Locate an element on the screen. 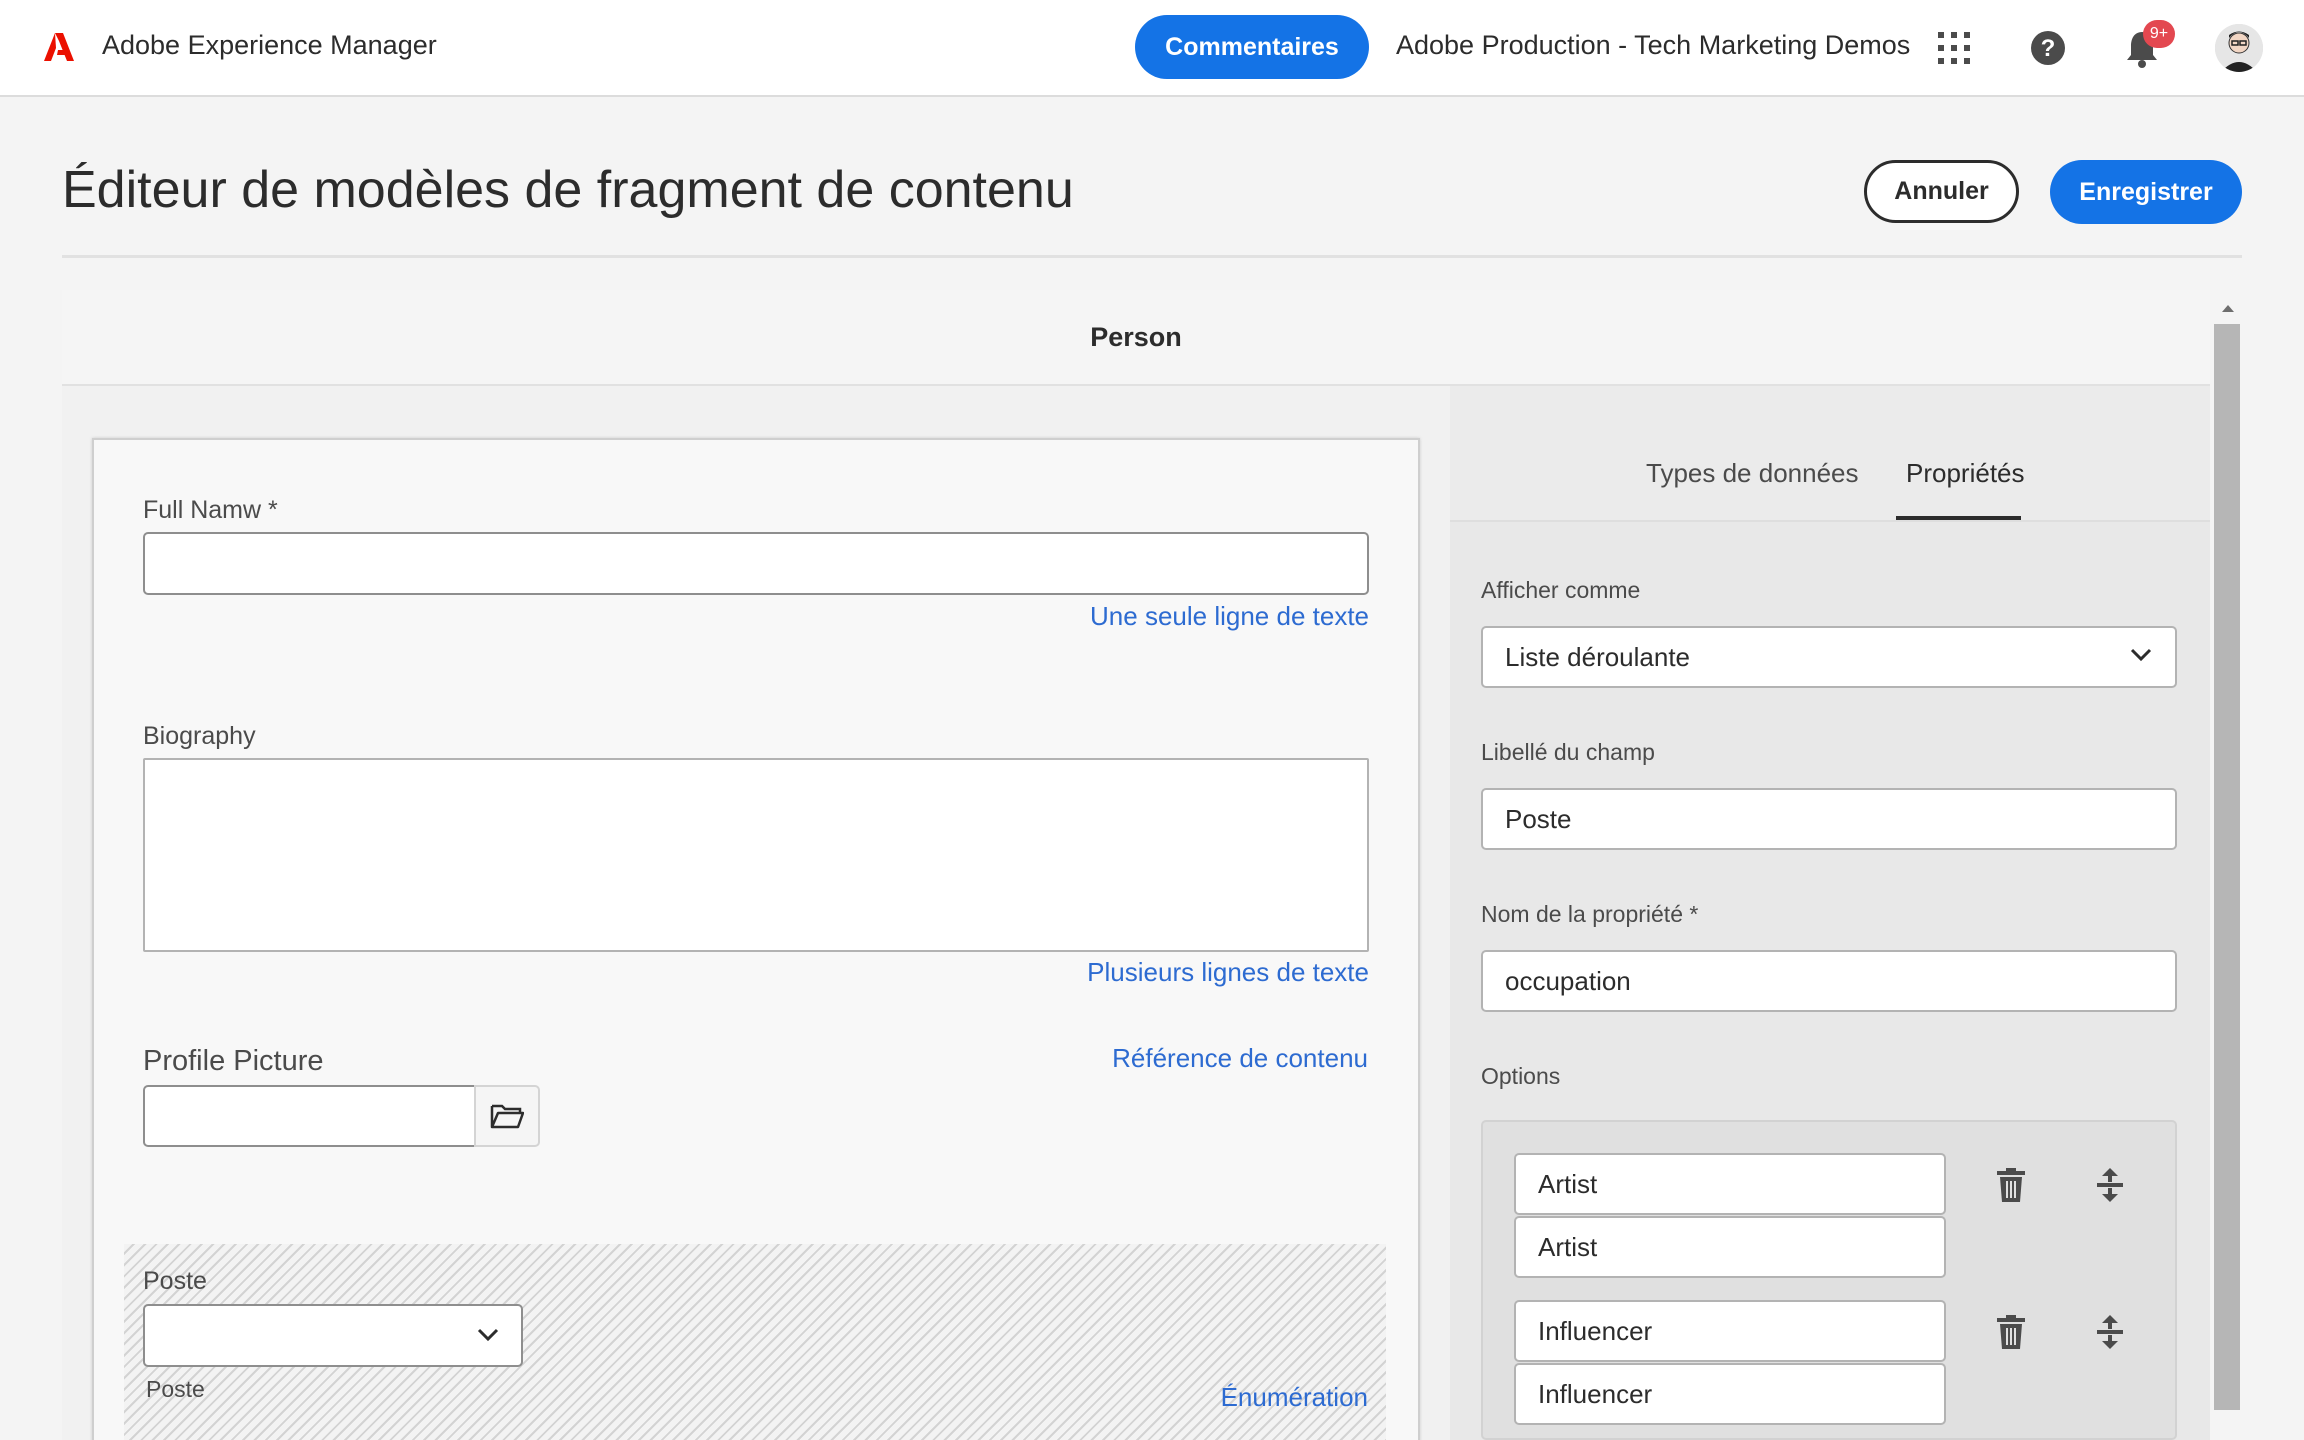  profile-picture-label: Profile Picture is located at coordinates (233, 1061).